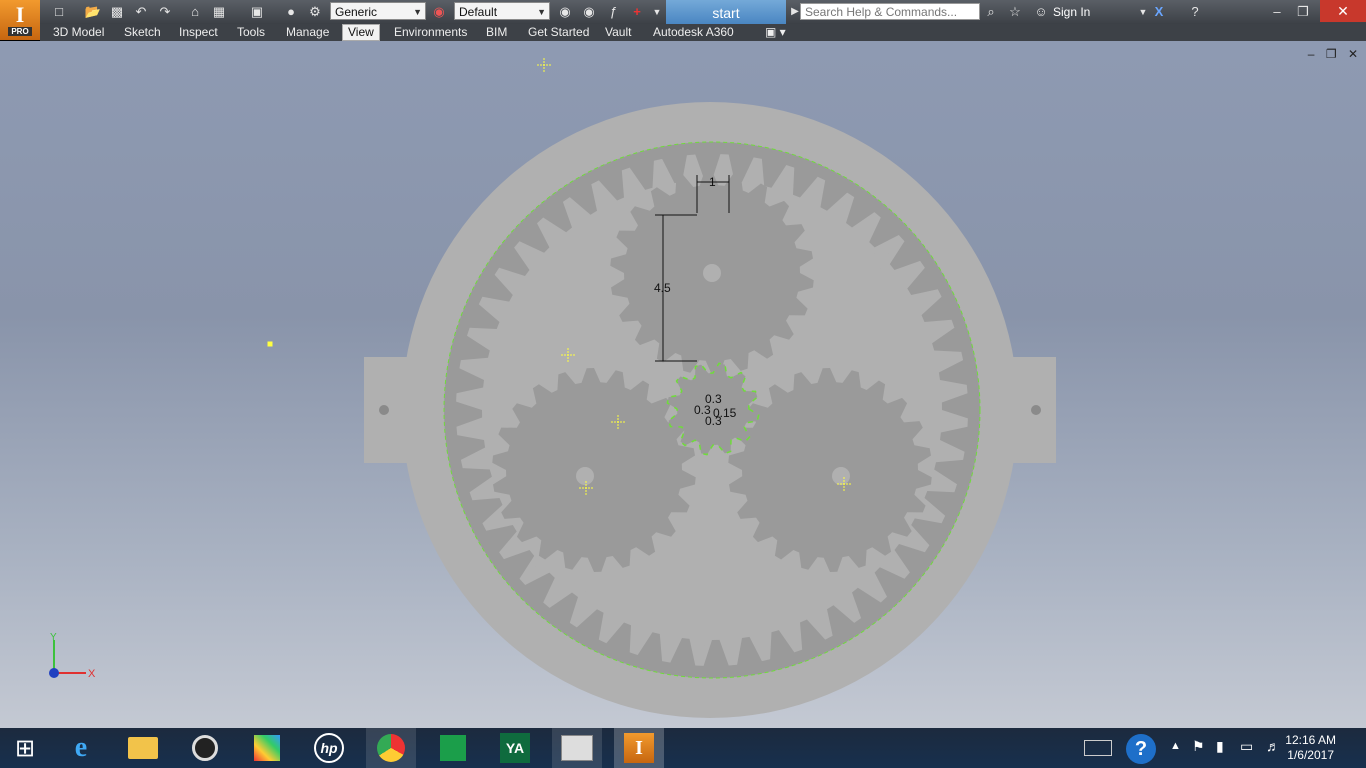 The width and height of the screenshot is (1366, 768). Describe the element at coordinates (1310, 740) in the screenshot. I see `clock-time: 12:16 AM` at that location.